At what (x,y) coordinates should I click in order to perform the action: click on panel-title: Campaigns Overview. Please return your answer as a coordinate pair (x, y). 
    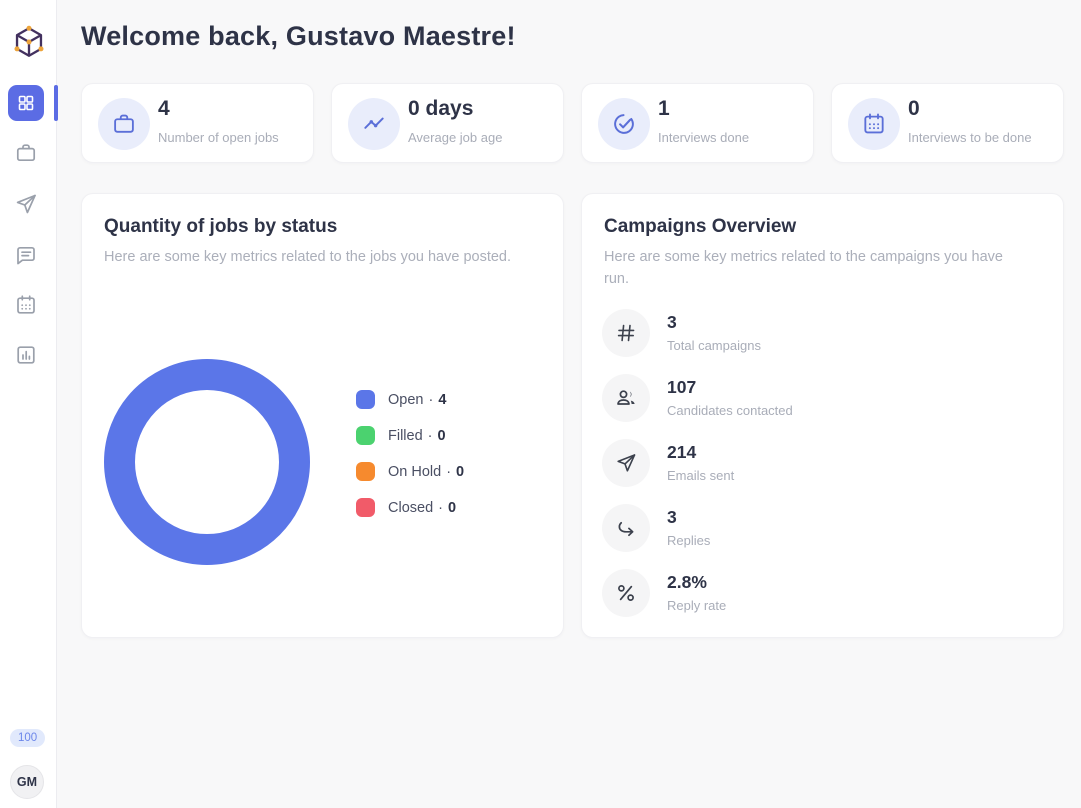
    Looking at the image, I should click on (700, 226).